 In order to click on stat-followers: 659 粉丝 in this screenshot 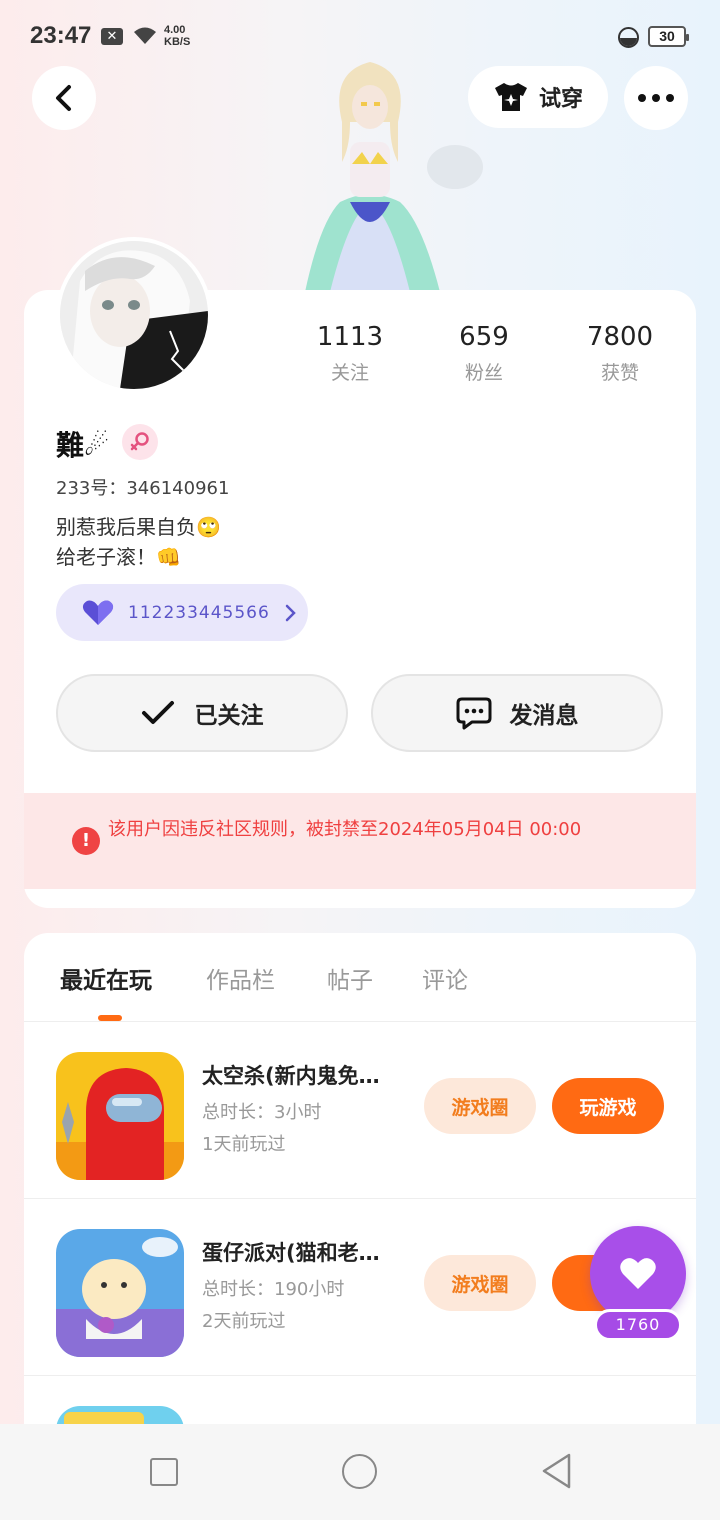, I will do `click(484, 353)`.